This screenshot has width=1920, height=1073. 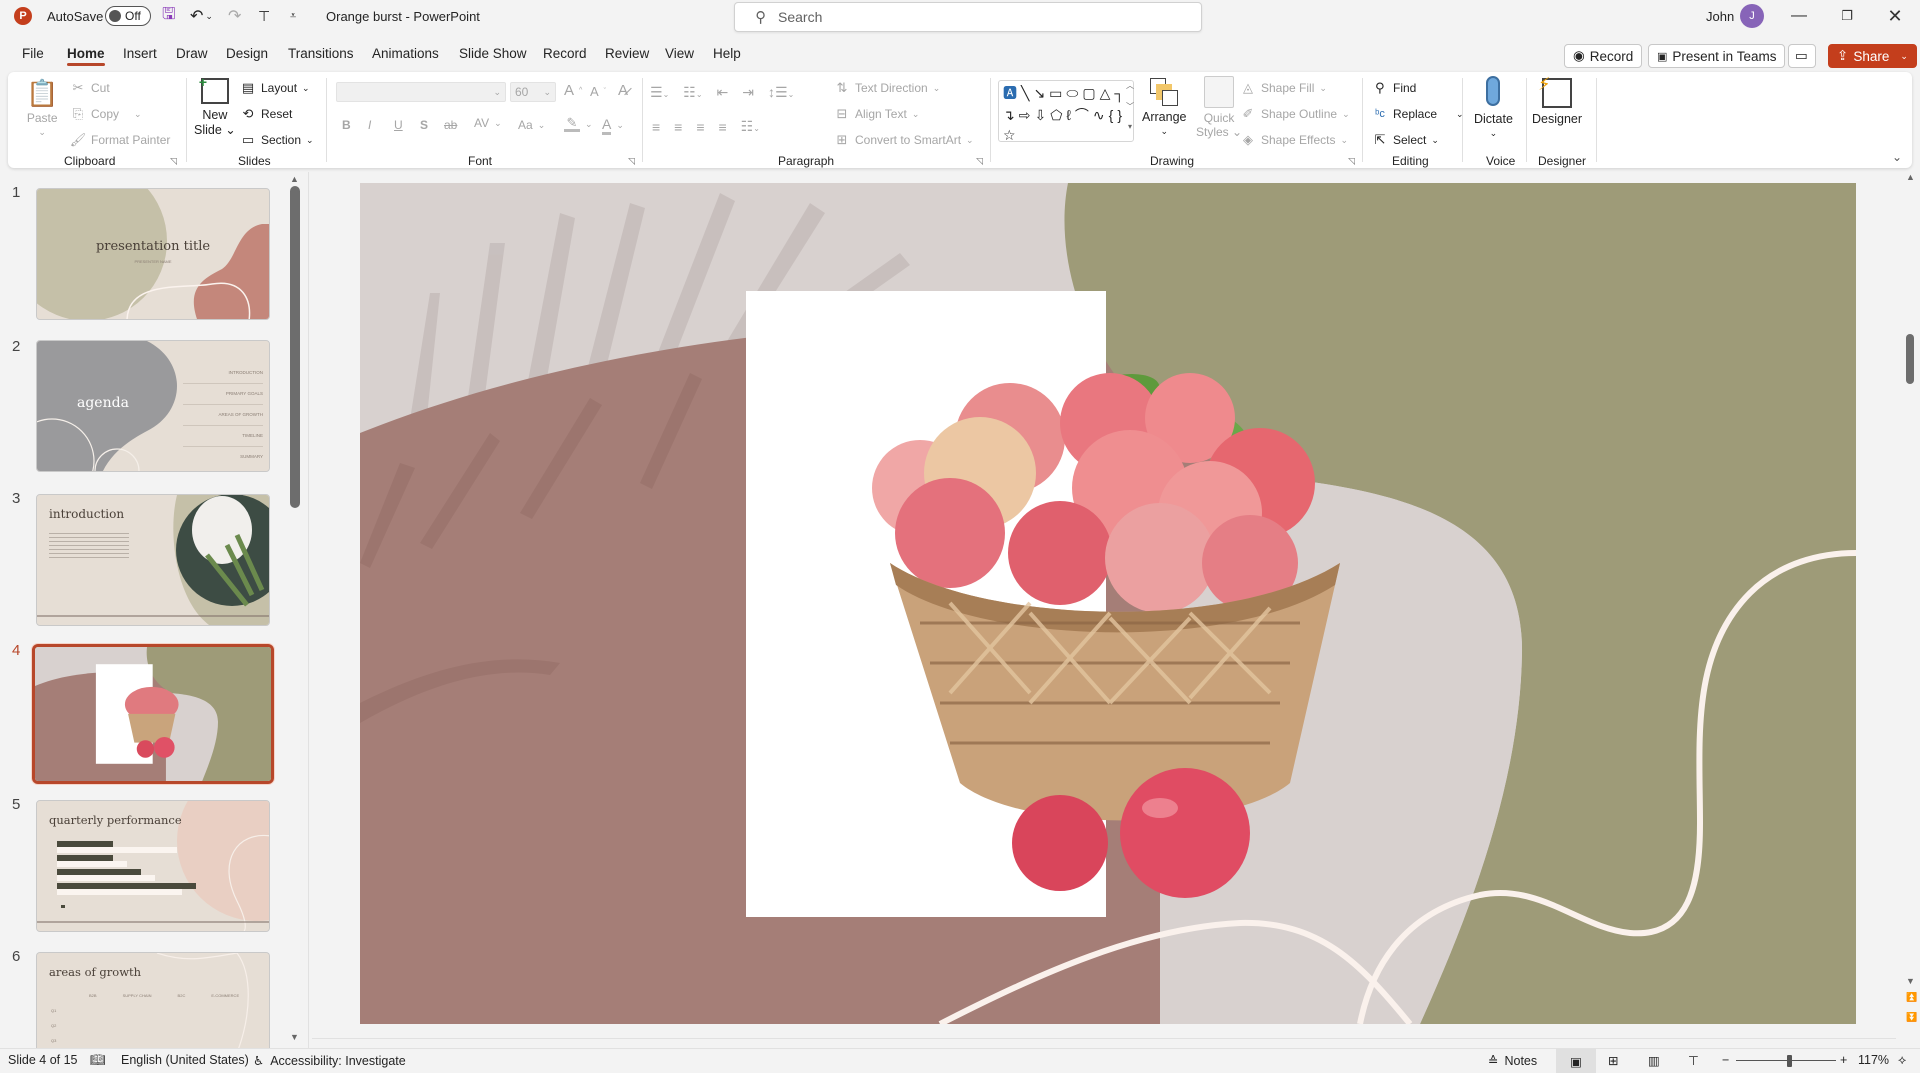 What do you see at coordinates (1055, 93) in the screenshot?
I see `rectangle-shape-icon: ▭` at bounding box center [1055, 93].